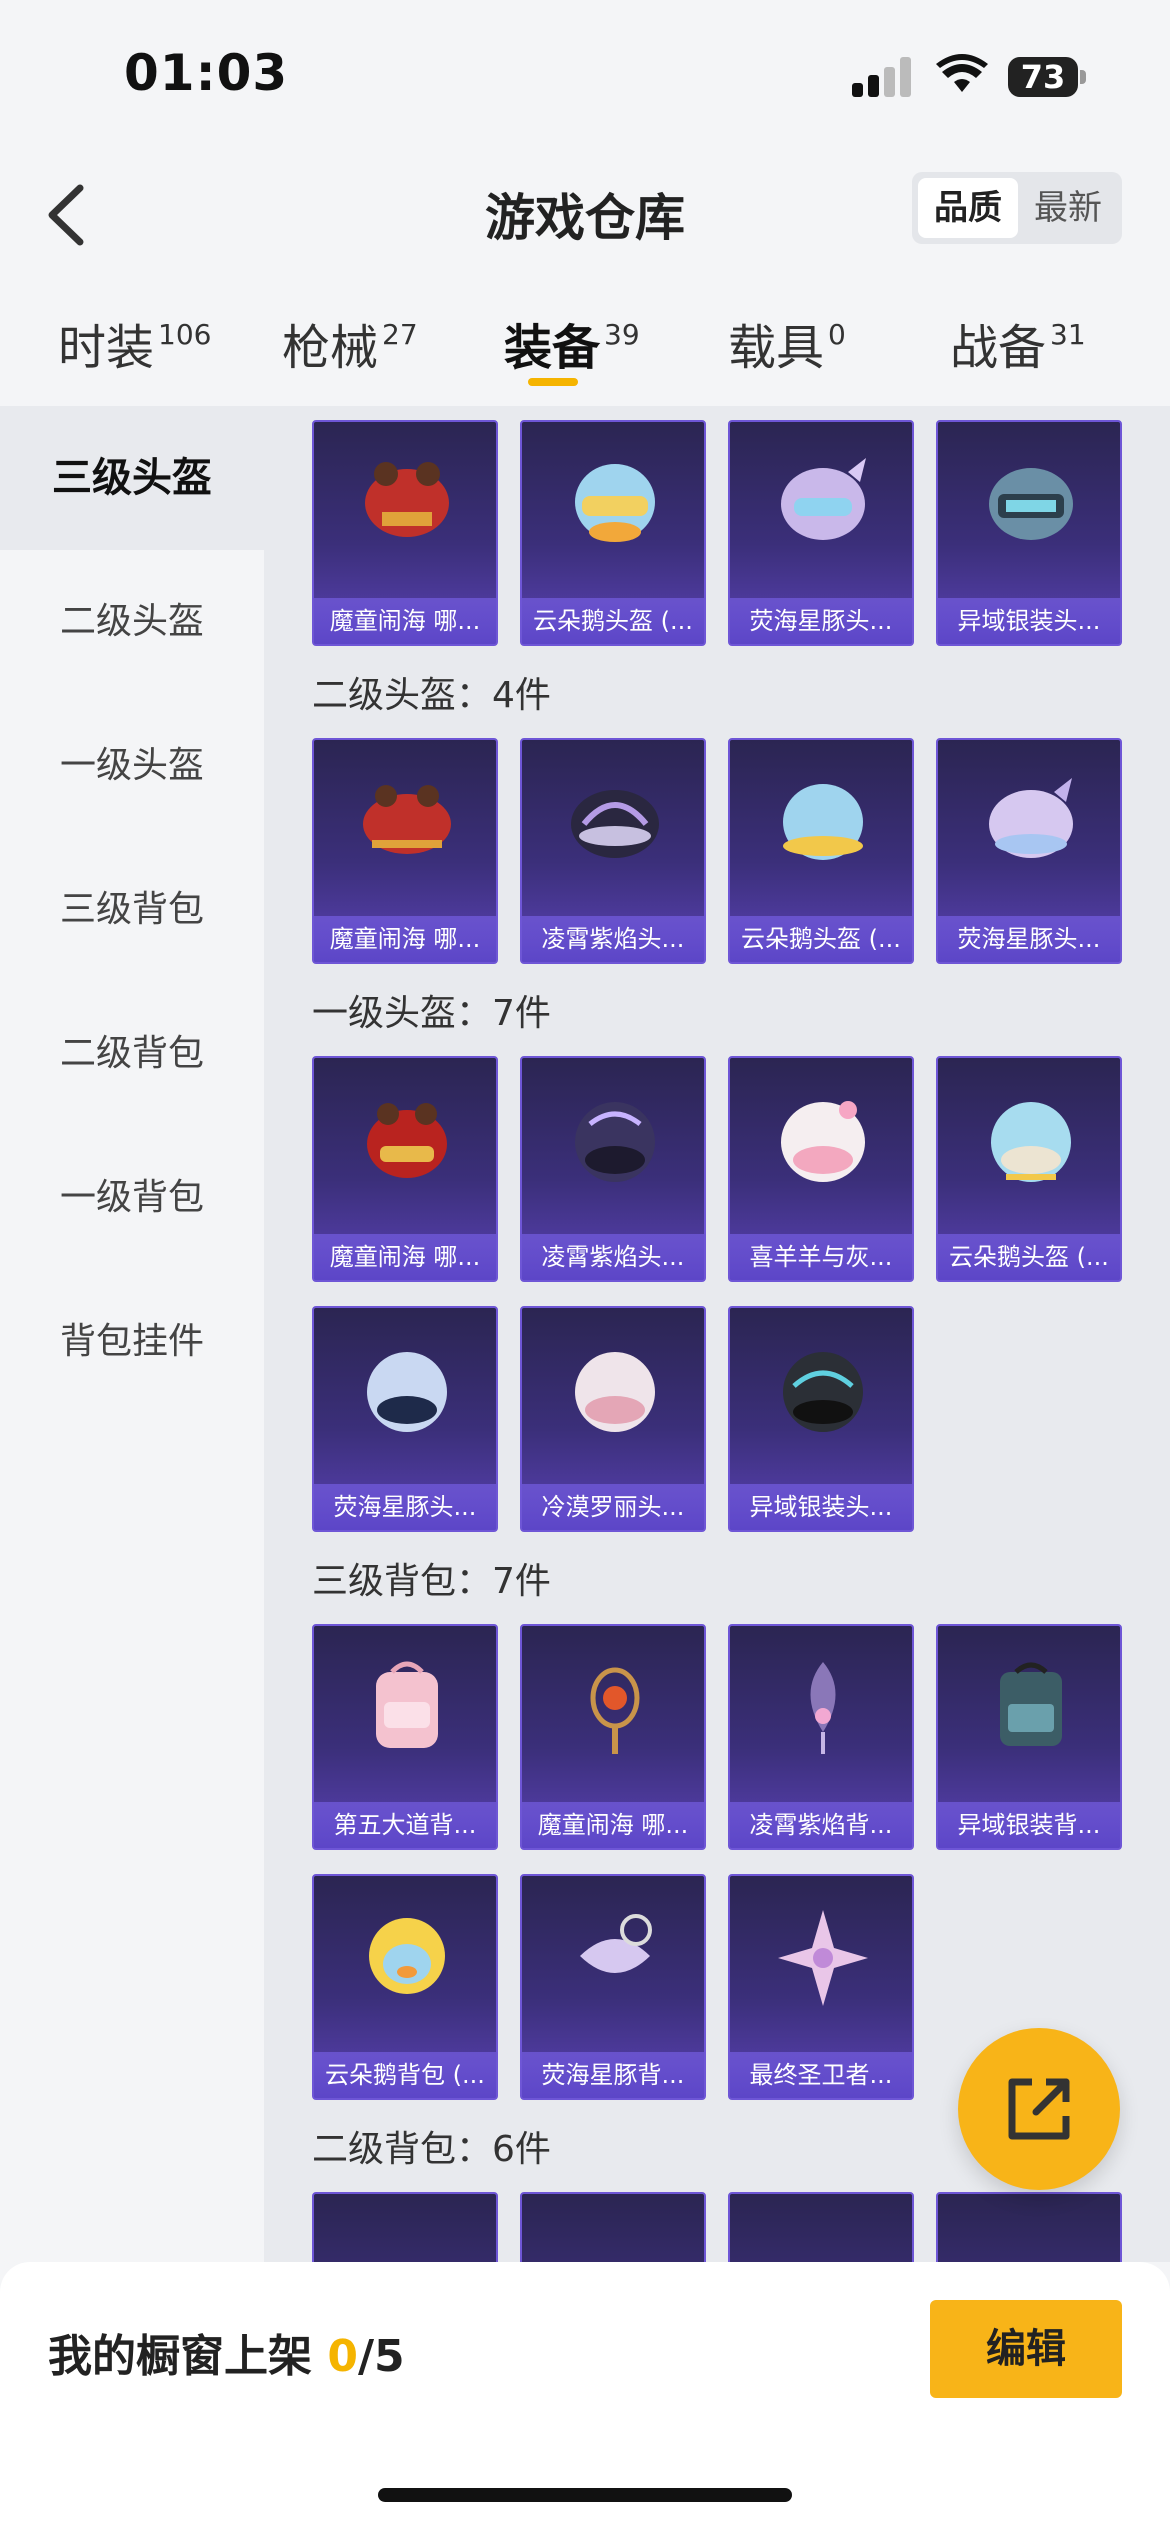 The width and height of the screenshot is (1170, 2532). I want to click on tab-guns: 枪械 27, so click(350, 348).